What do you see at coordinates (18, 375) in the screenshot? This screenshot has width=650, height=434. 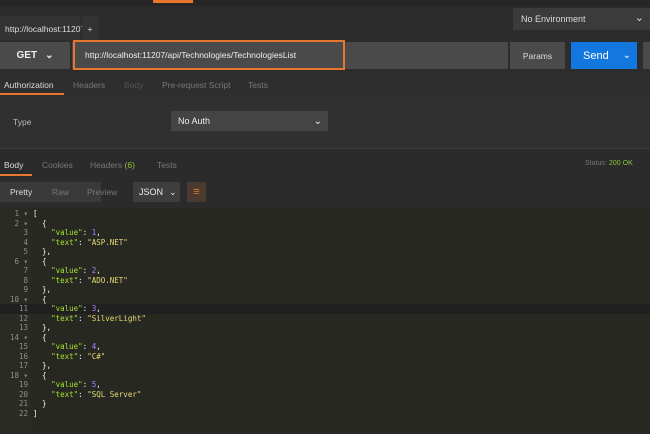 I see `line-number: 18 ▾` at bounding box center [18, 375].